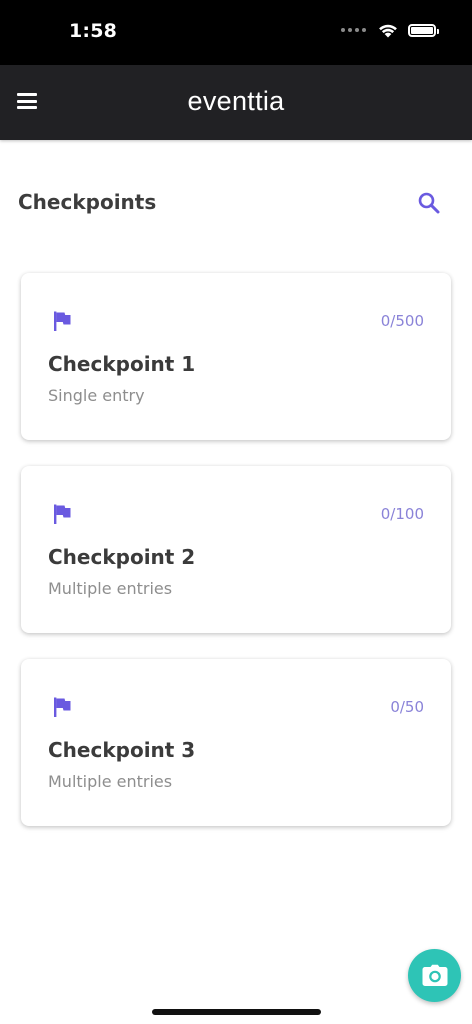  What do you see at coordinates (236, 1012) in the screenshot?
I see `home-indicator` at bounding box center [236, 1012].